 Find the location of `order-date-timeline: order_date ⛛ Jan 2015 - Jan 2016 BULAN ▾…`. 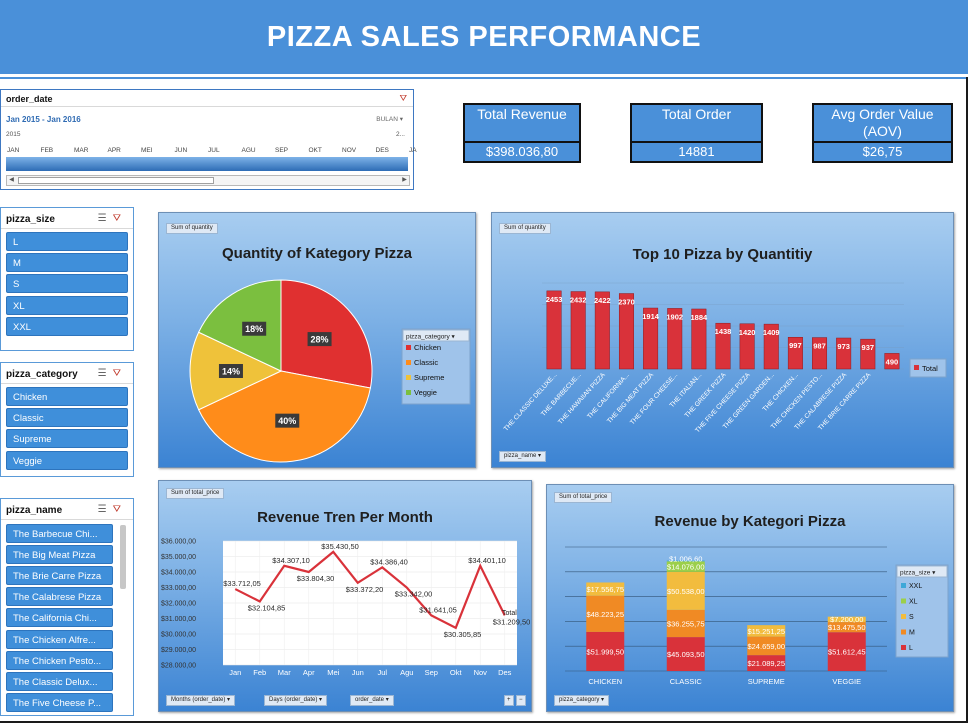

order-date-timeline: order_date ⛛ Jan 2015 - Jan 2016 BULAN ▾… is located at coordinates (208, 139).